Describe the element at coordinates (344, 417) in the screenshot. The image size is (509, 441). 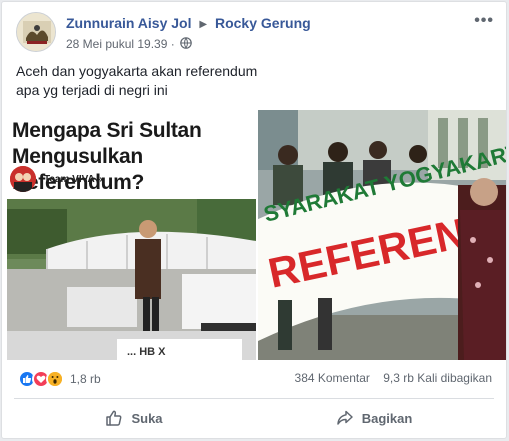
I see `share-arrow-icon` at that location.